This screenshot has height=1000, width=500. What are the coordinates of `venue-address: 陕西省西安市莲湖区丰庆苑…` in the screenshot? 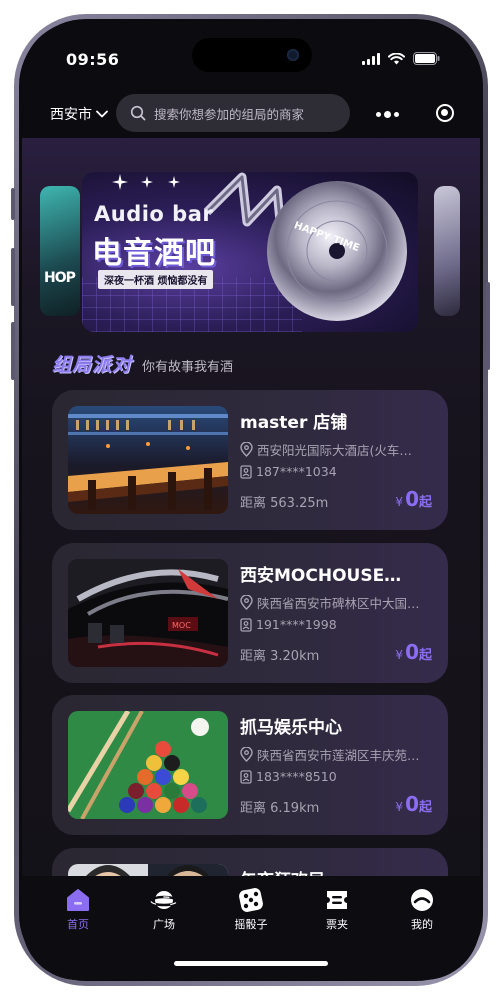 It's located at (338, 755).